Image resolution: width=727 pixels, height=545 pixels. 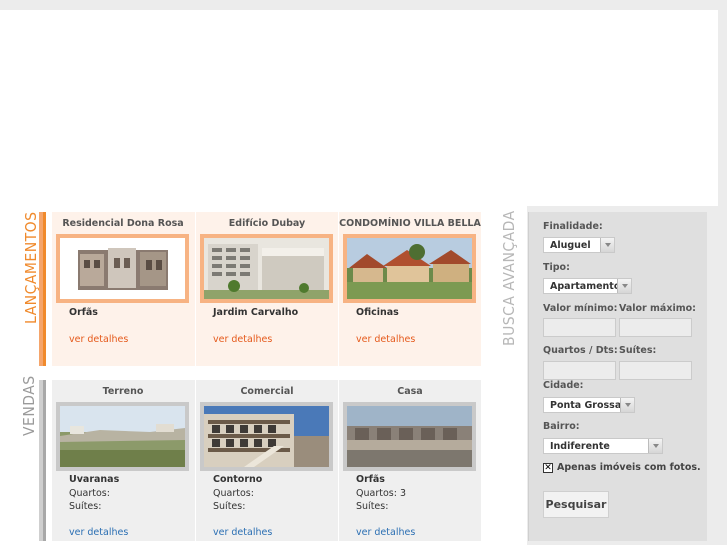 I want to click on sale-card-rooms: Quartos: 3, so click(x=381, y=493).